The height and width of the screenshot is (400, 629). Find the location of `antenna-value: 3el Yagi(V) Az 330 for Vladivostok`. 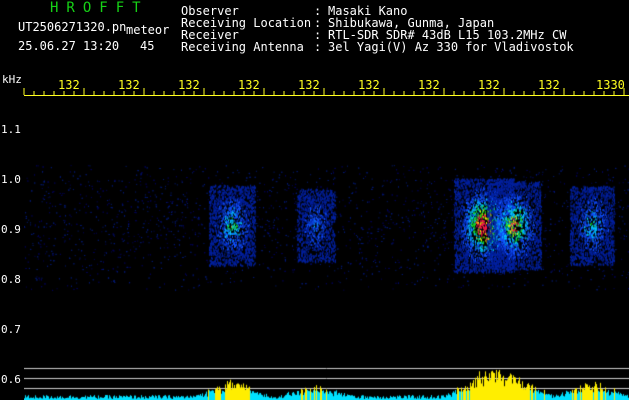

antenna-value: 3el Yagi(V) Az 330 for Vladivostok is located at coordinates (451, 47).